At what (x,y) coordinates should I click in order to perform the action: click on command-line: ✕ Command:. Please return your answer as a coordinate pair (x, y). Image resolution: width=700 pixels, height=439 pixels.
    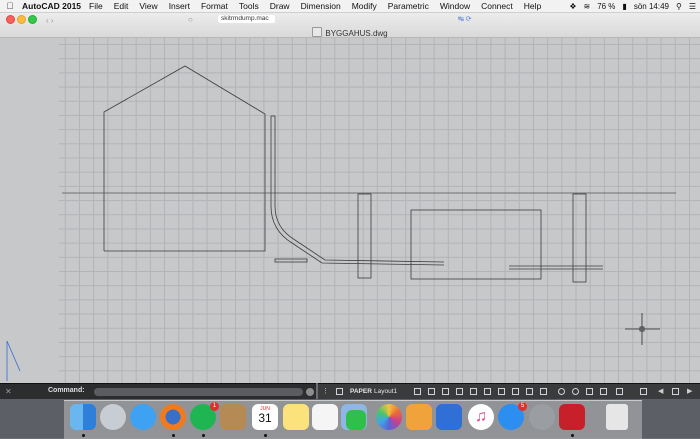
    Looking at the image, I should click on (158, 391).